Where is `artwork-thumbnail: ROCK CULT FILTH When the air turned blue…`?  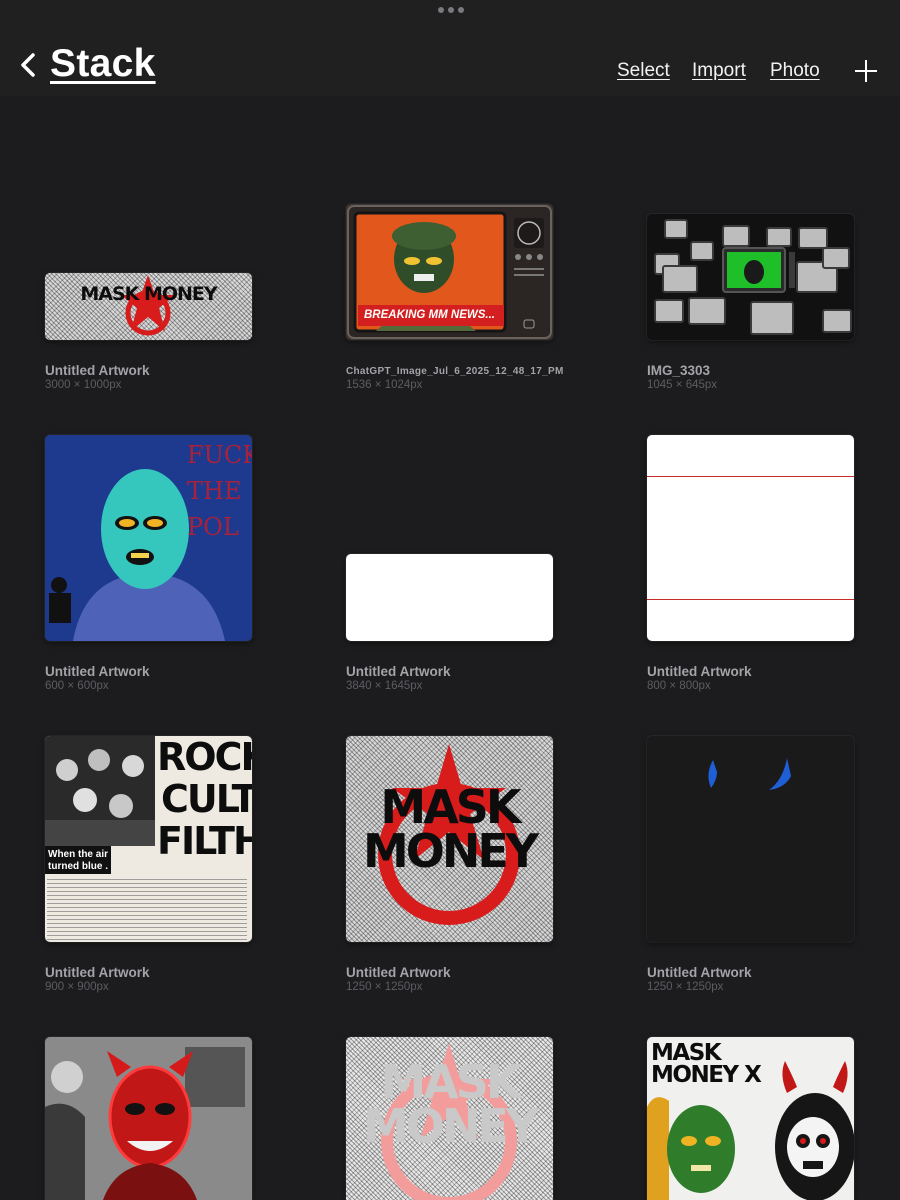 artwork-thumbnail: ROCK CULT FILTH When the air turned blue… is located at coordinates (148, 839).